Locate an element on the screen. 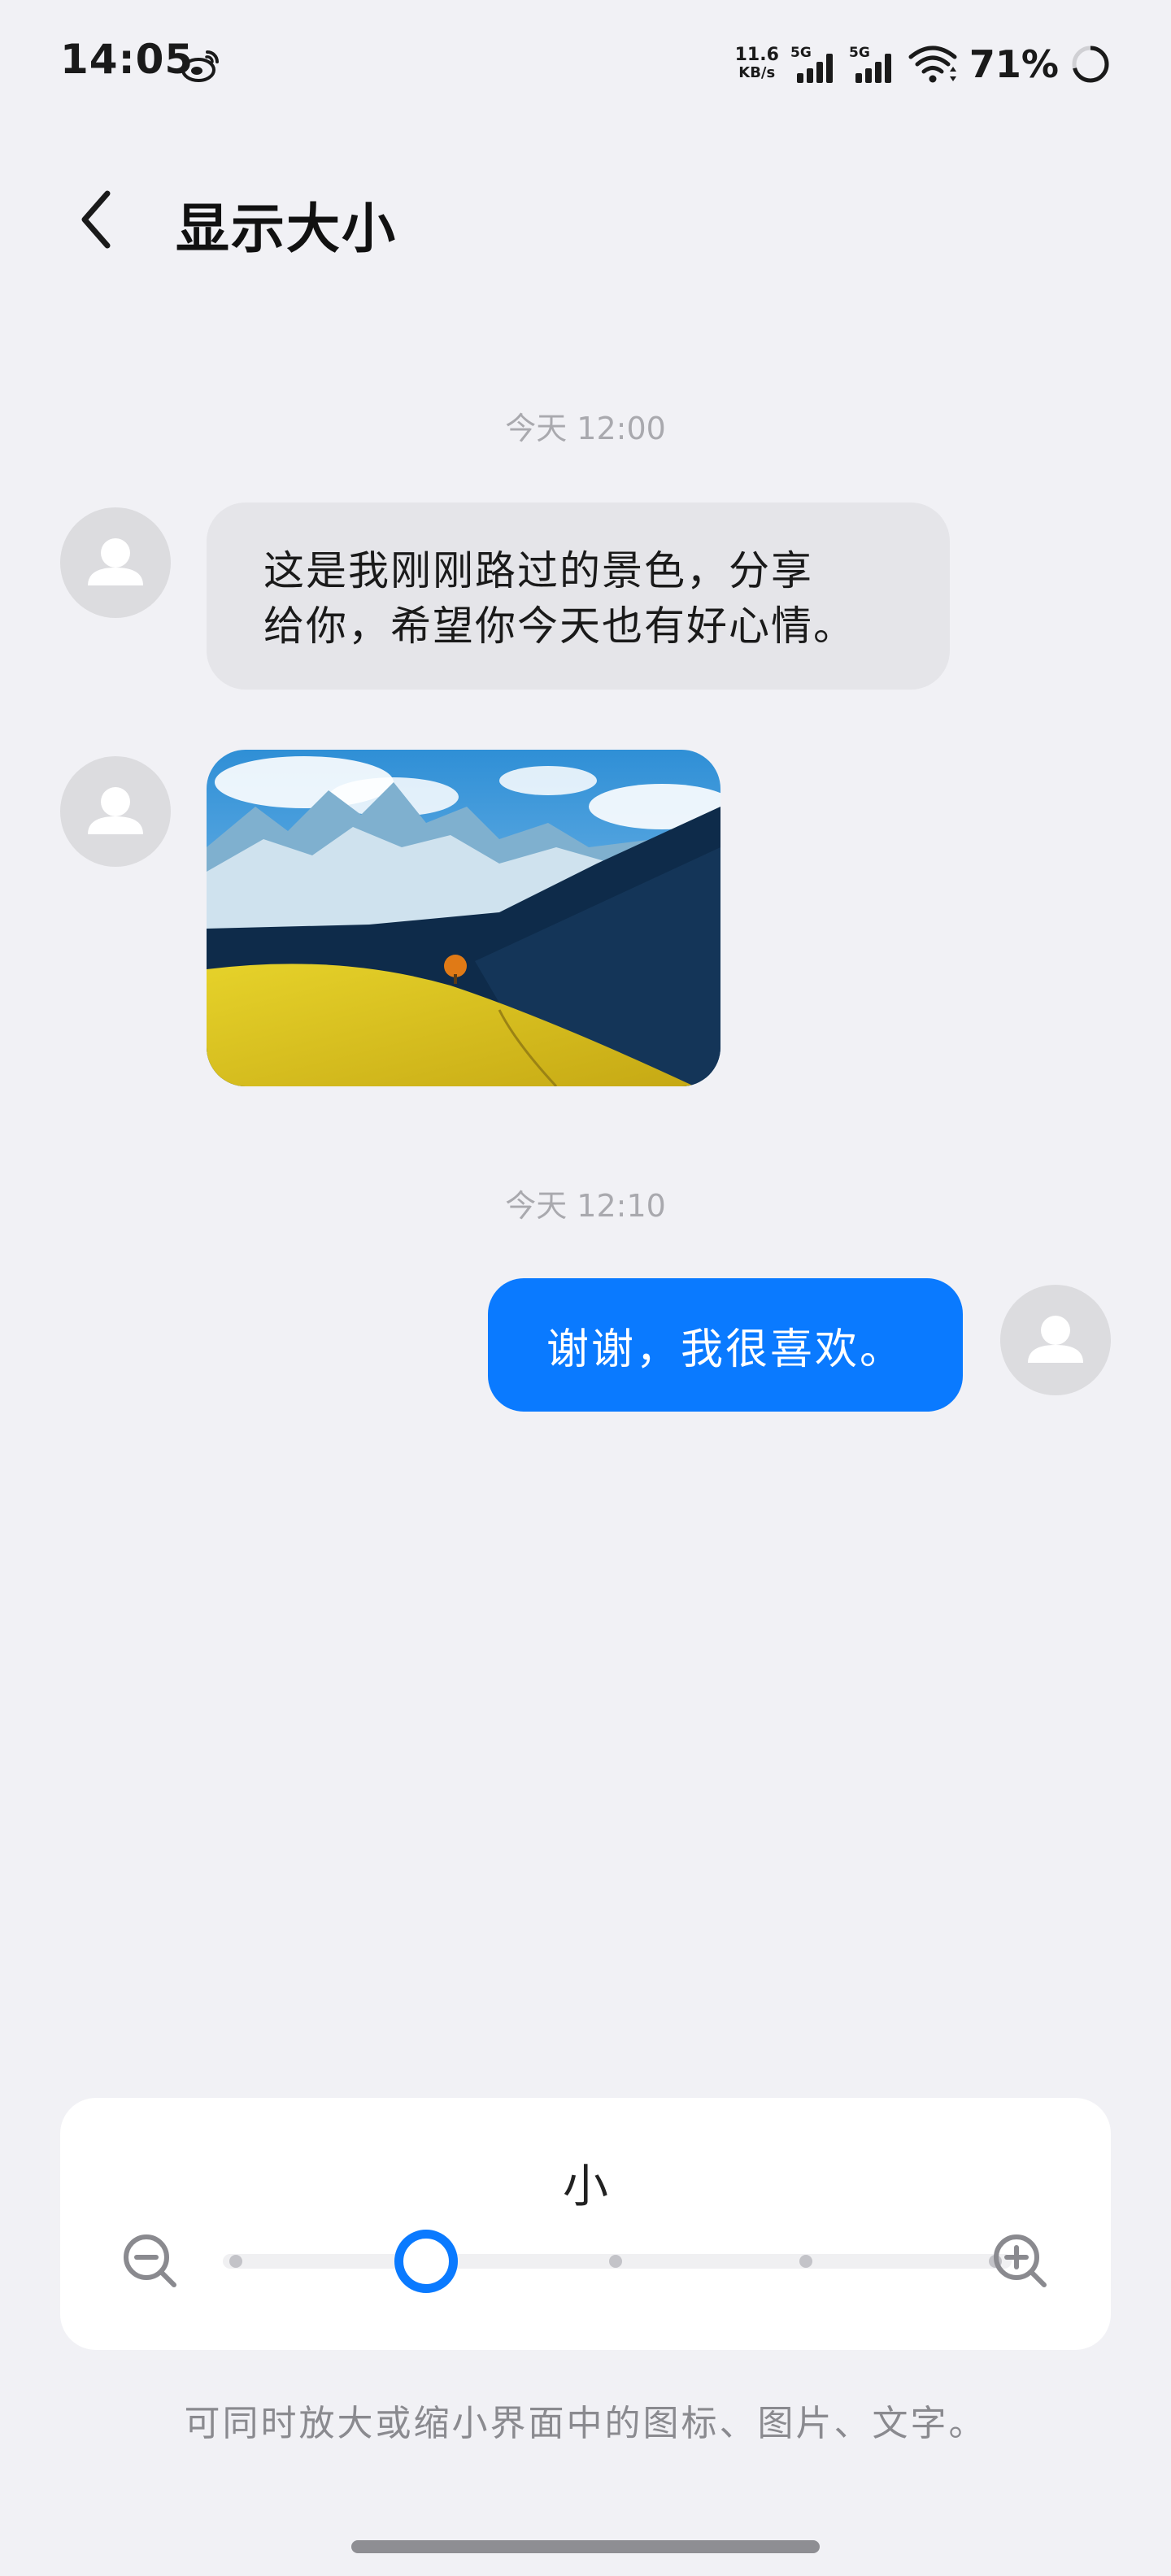 This screenshot has height=2576, width=1171. battery-percent: 71% is located at coordinates (1014, 64).